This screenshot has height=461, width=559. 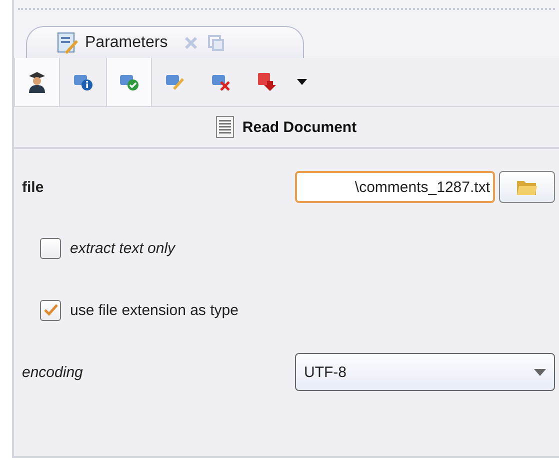 I want to click on delete-icon, so click(x=221, y=82).